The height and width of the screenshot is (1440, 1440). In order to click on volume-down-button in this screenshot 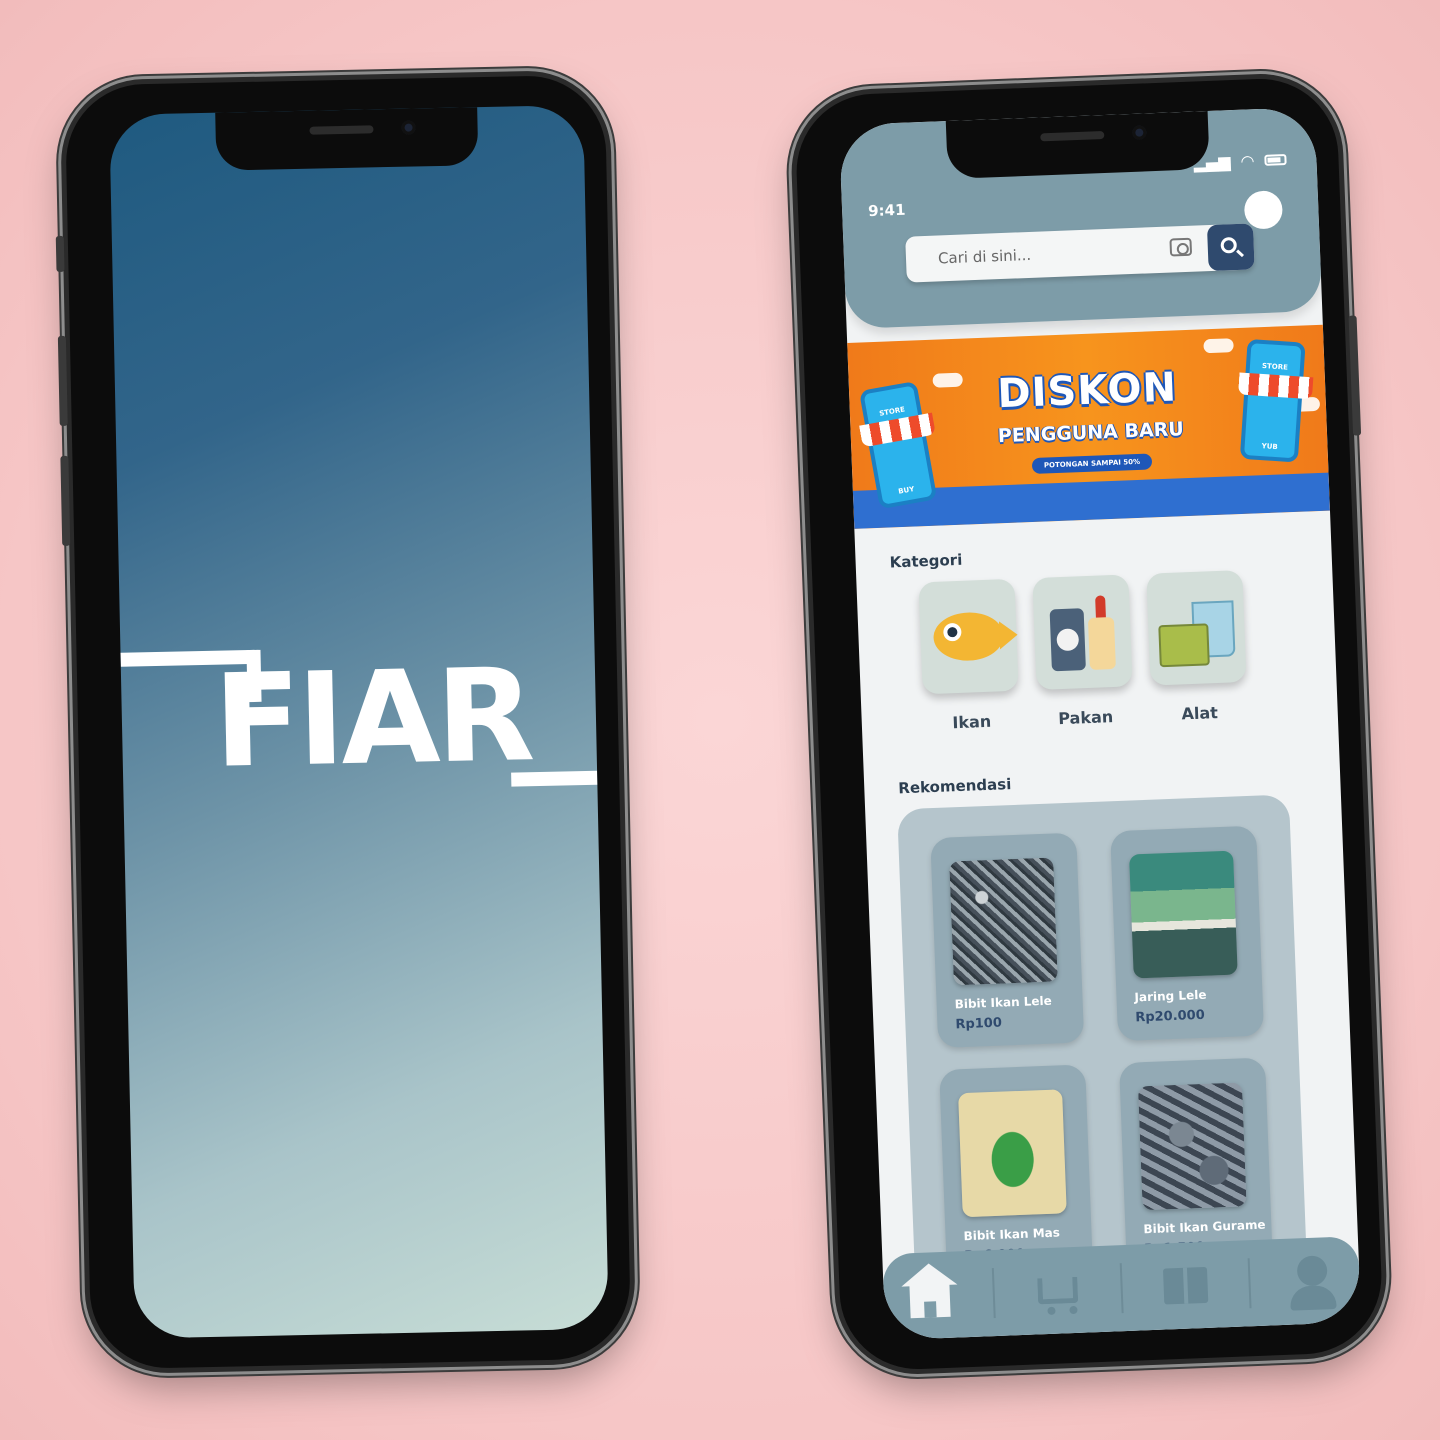, I will do `click(65, 500)`.